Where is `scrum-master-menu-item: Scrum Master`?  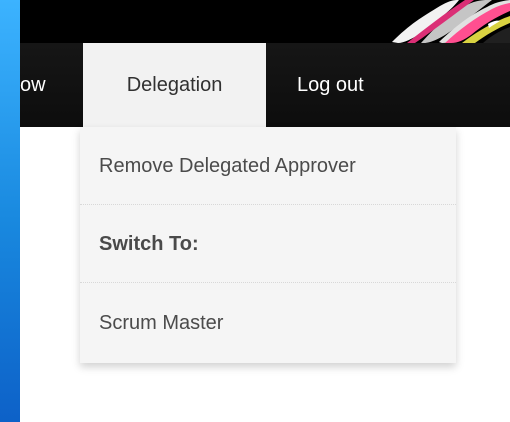 scrum-master-menu-item: Scrum Master is located at coordinates (268, 323).